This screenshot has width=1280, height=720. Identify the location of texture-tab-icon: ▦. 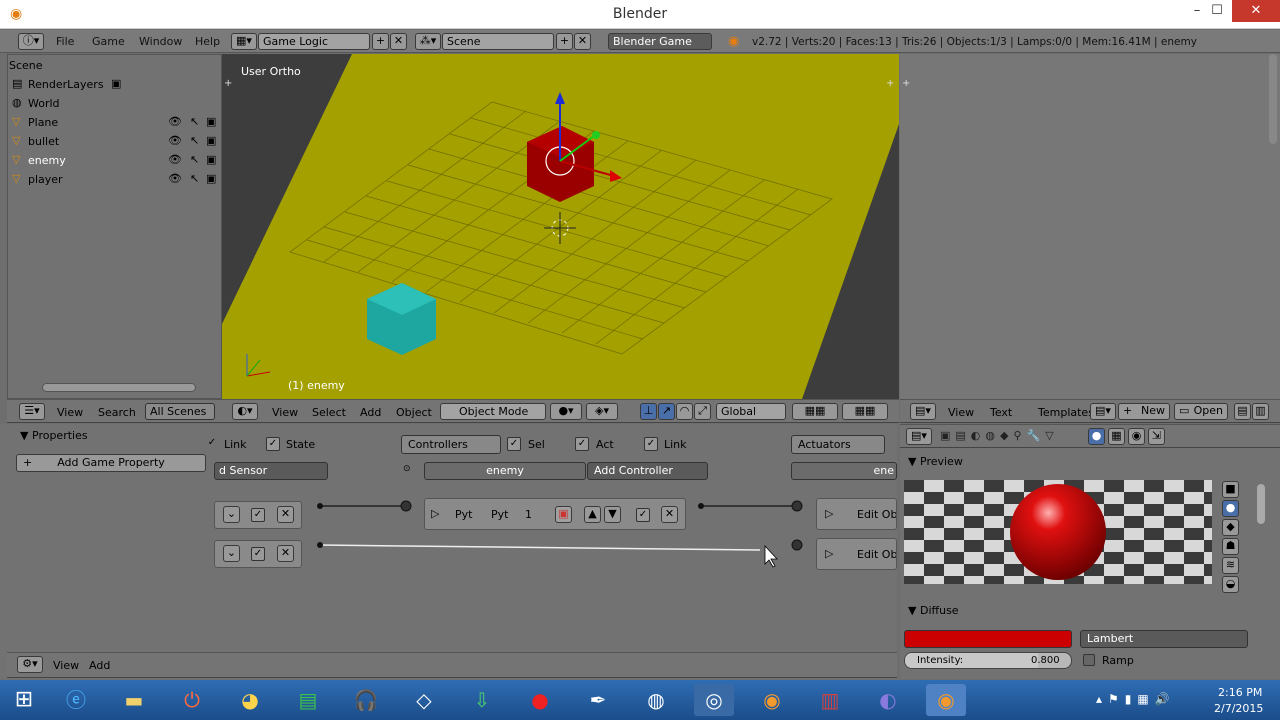
(1116, 436).